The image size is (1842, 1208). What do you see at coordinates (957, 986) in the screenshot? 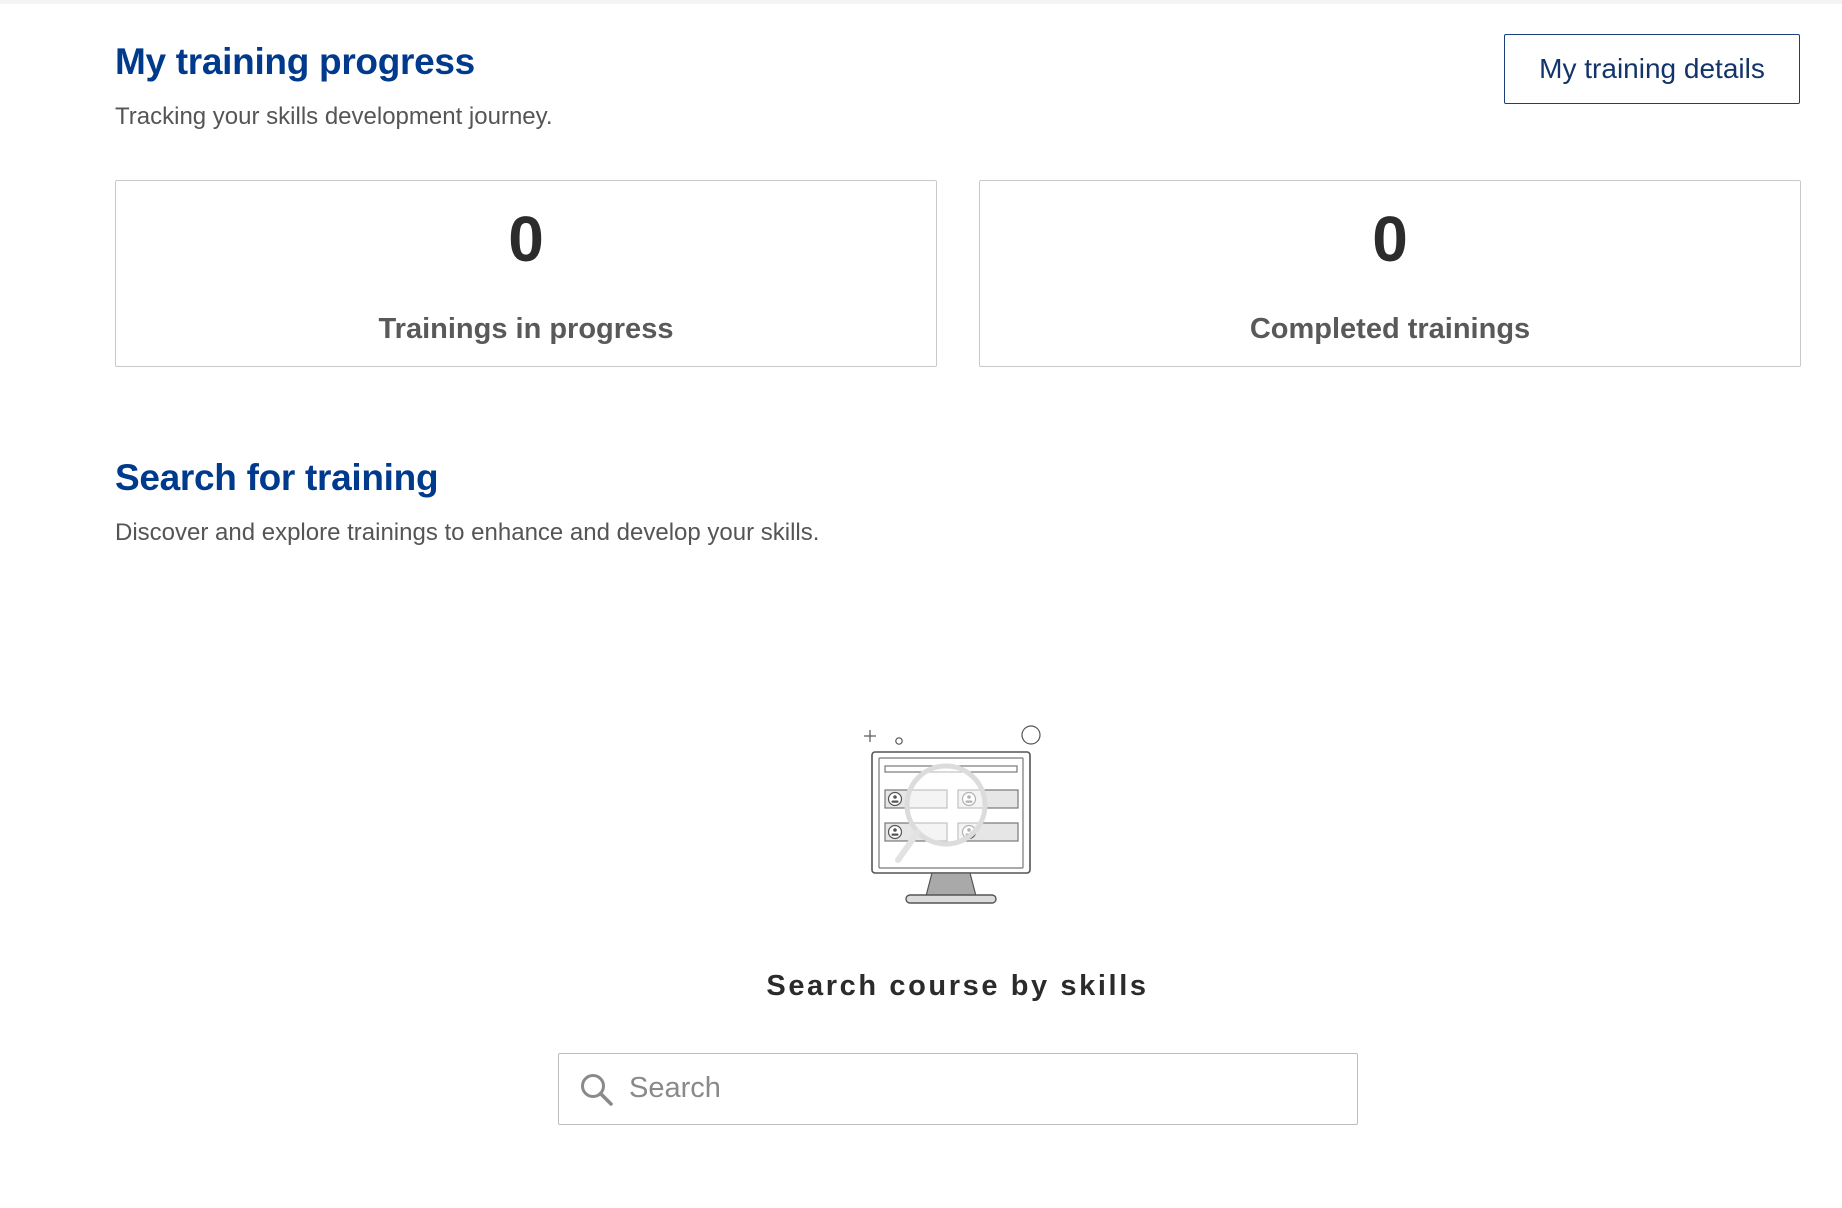
I see `empty-state-title: Search course by skills` at bounding box center [957, 986].